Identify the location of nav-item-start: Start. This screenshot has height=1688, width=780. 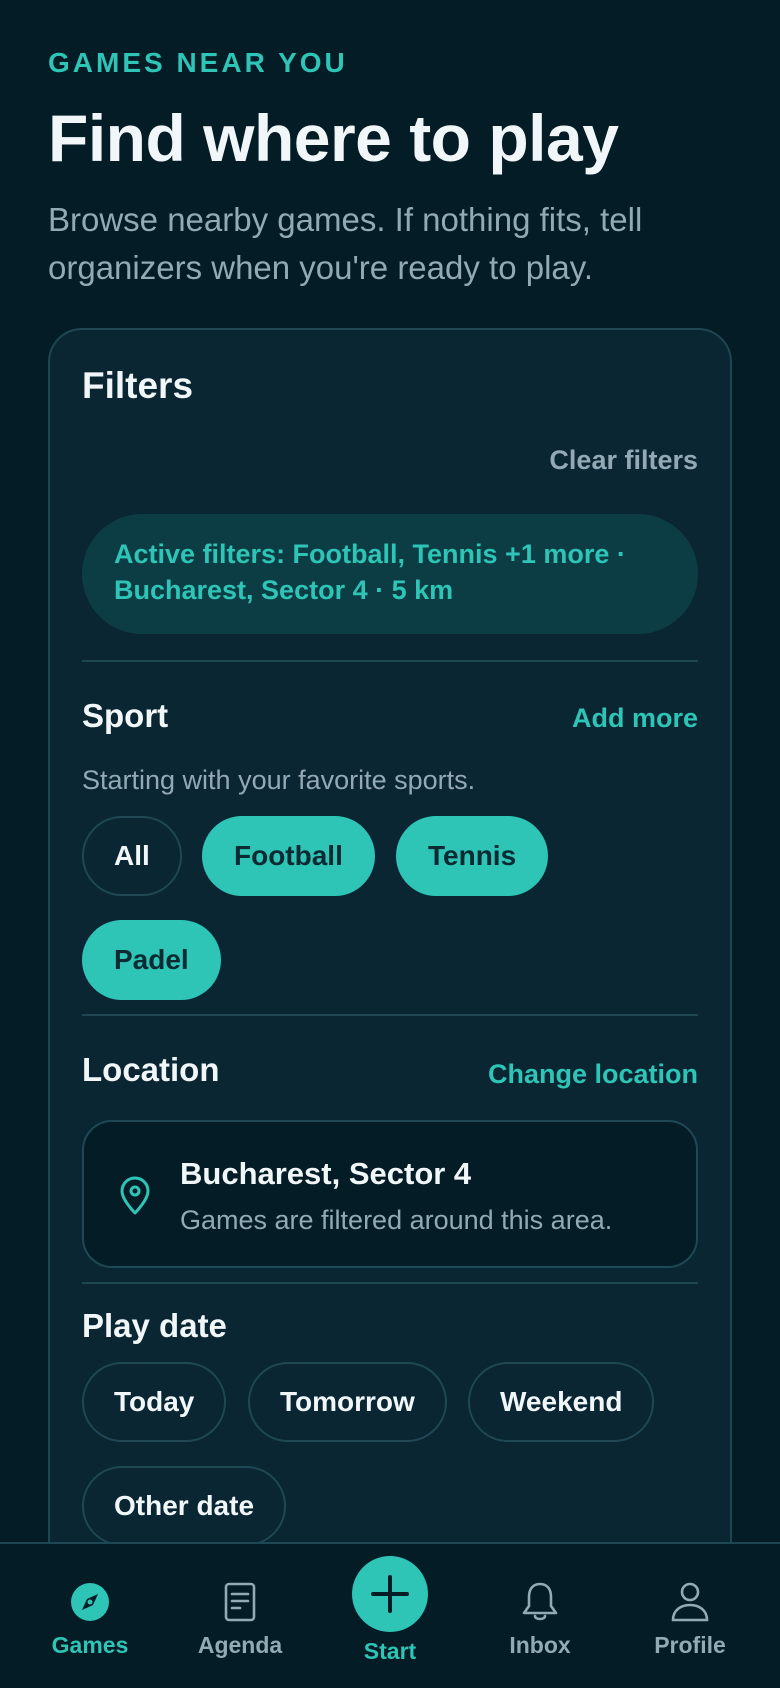
(390, 1616).